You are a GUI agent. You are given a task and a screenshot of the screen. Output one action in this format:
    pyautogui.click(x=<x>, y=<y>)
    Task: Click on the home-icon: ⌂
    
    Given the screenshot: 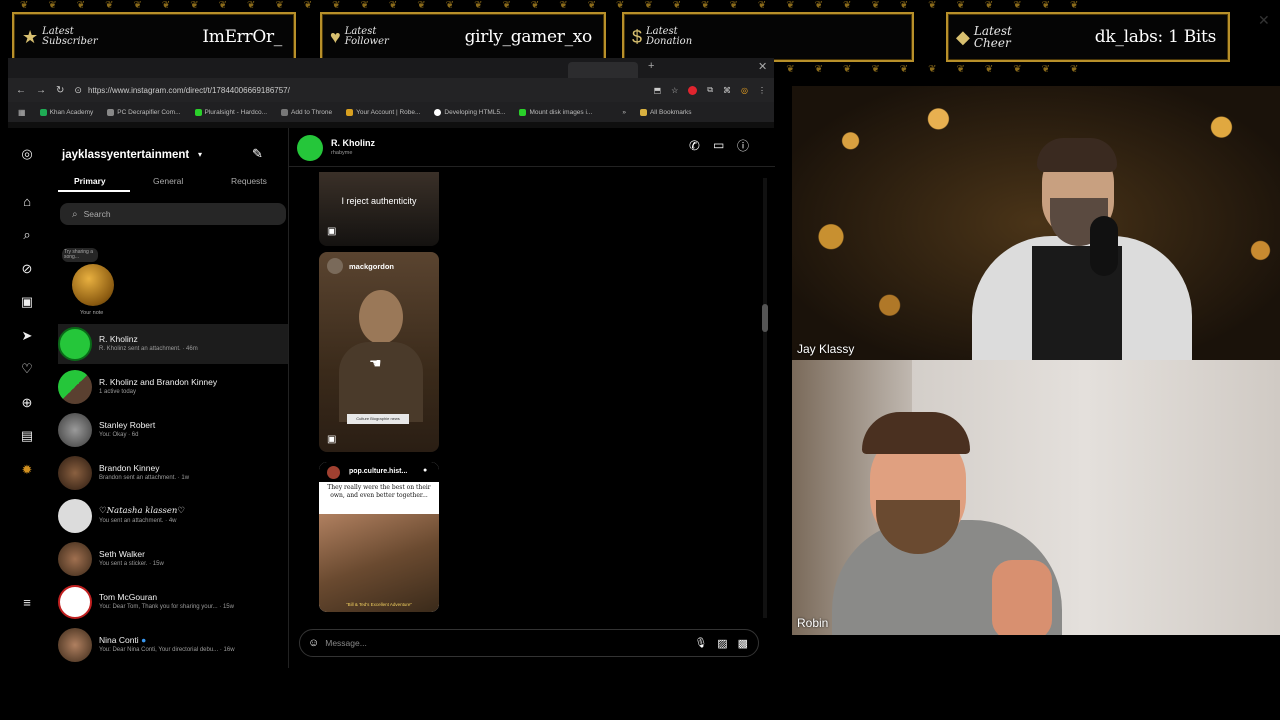 What is the action you would take?
    pyautogui.click(x=27, y=202)
    